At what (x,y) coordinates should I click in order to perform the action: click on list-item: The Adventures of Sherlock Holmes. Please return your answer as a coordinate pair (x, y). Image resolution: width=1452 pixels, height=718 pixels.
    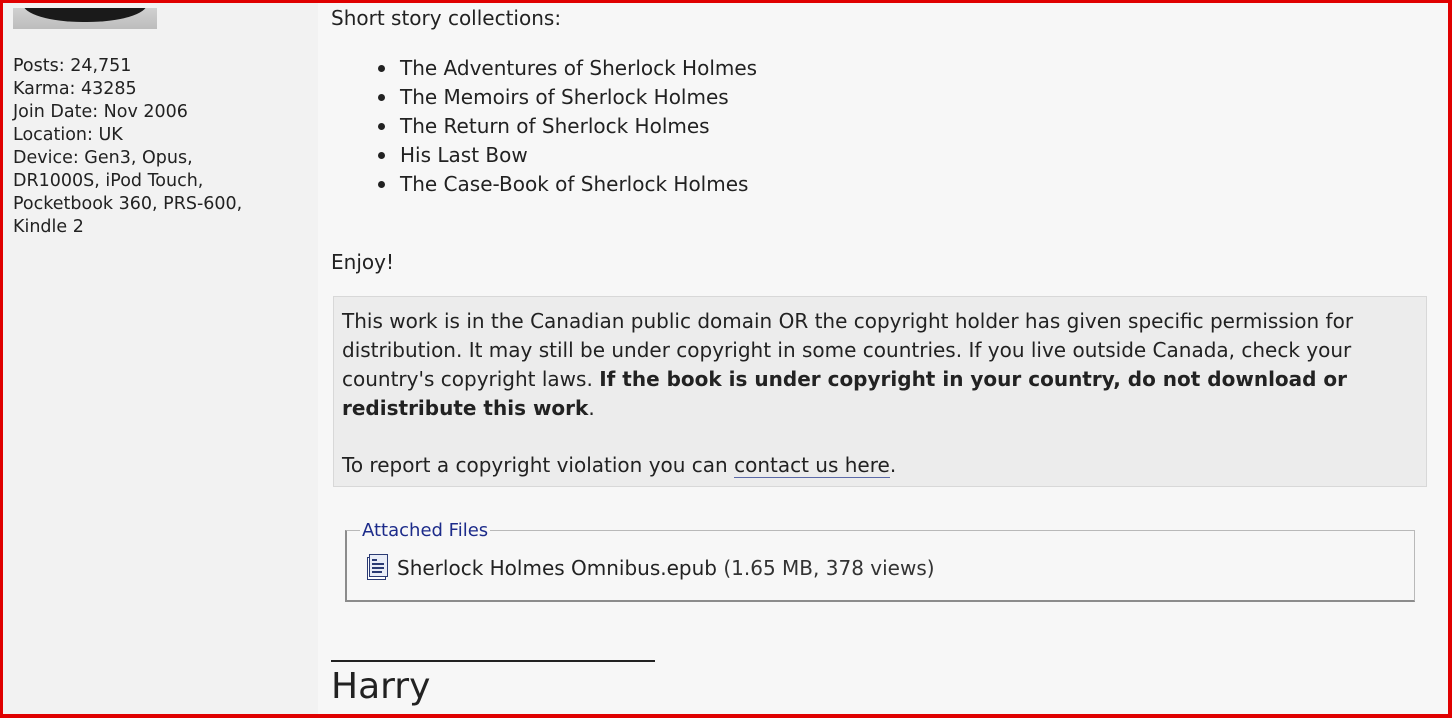
    Looking at the image, I should click on (567, 68).